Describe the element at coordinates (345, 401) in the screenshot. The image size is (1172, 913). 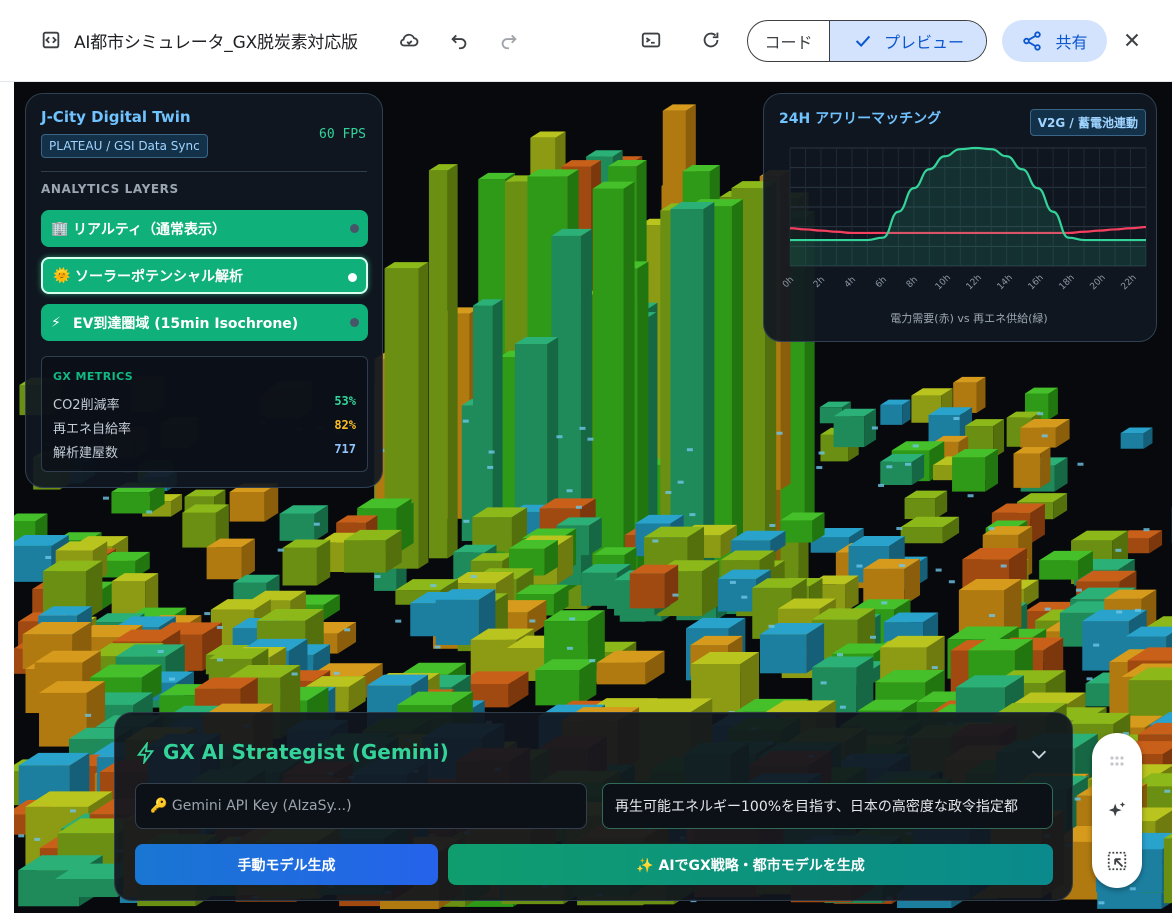
I see `metric-value: 53%` at that location.